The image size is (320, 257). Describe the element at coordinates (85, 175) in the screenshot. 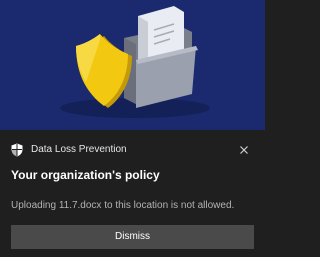

I see `notification-title: Your organization's policy` at that location.